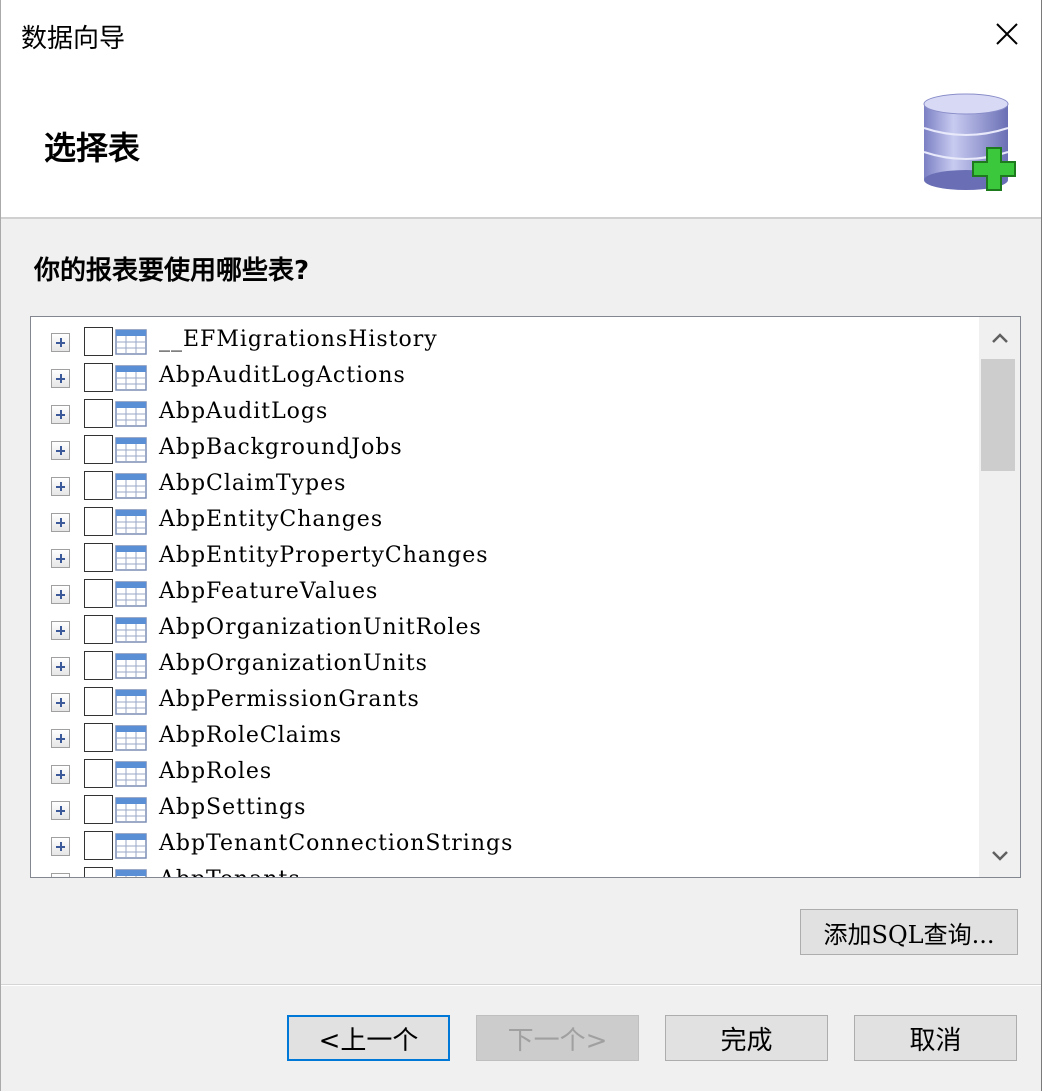 The image size is (1049, 1091). Describe the element at coordinates (503, 447) in the screenshot. I see `table-row: AbpBackgroundJobs` at that location.